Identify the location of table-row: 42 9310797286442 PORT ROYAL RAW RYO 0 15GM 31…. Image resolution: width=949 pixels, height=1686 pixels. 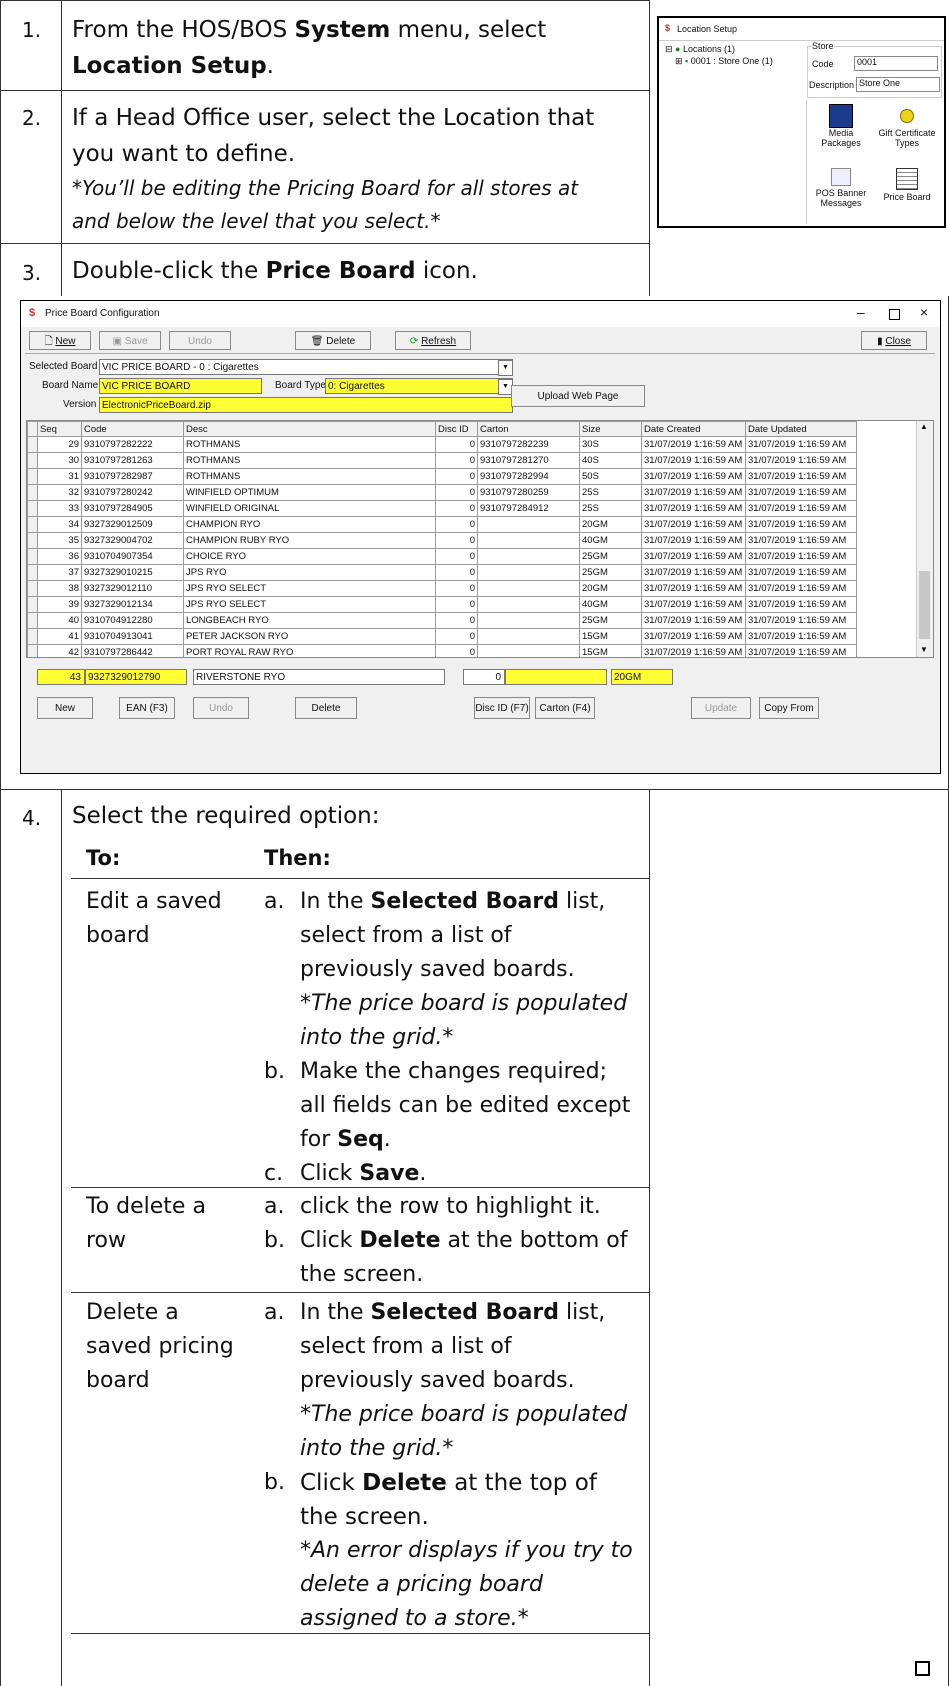
(442, 650).